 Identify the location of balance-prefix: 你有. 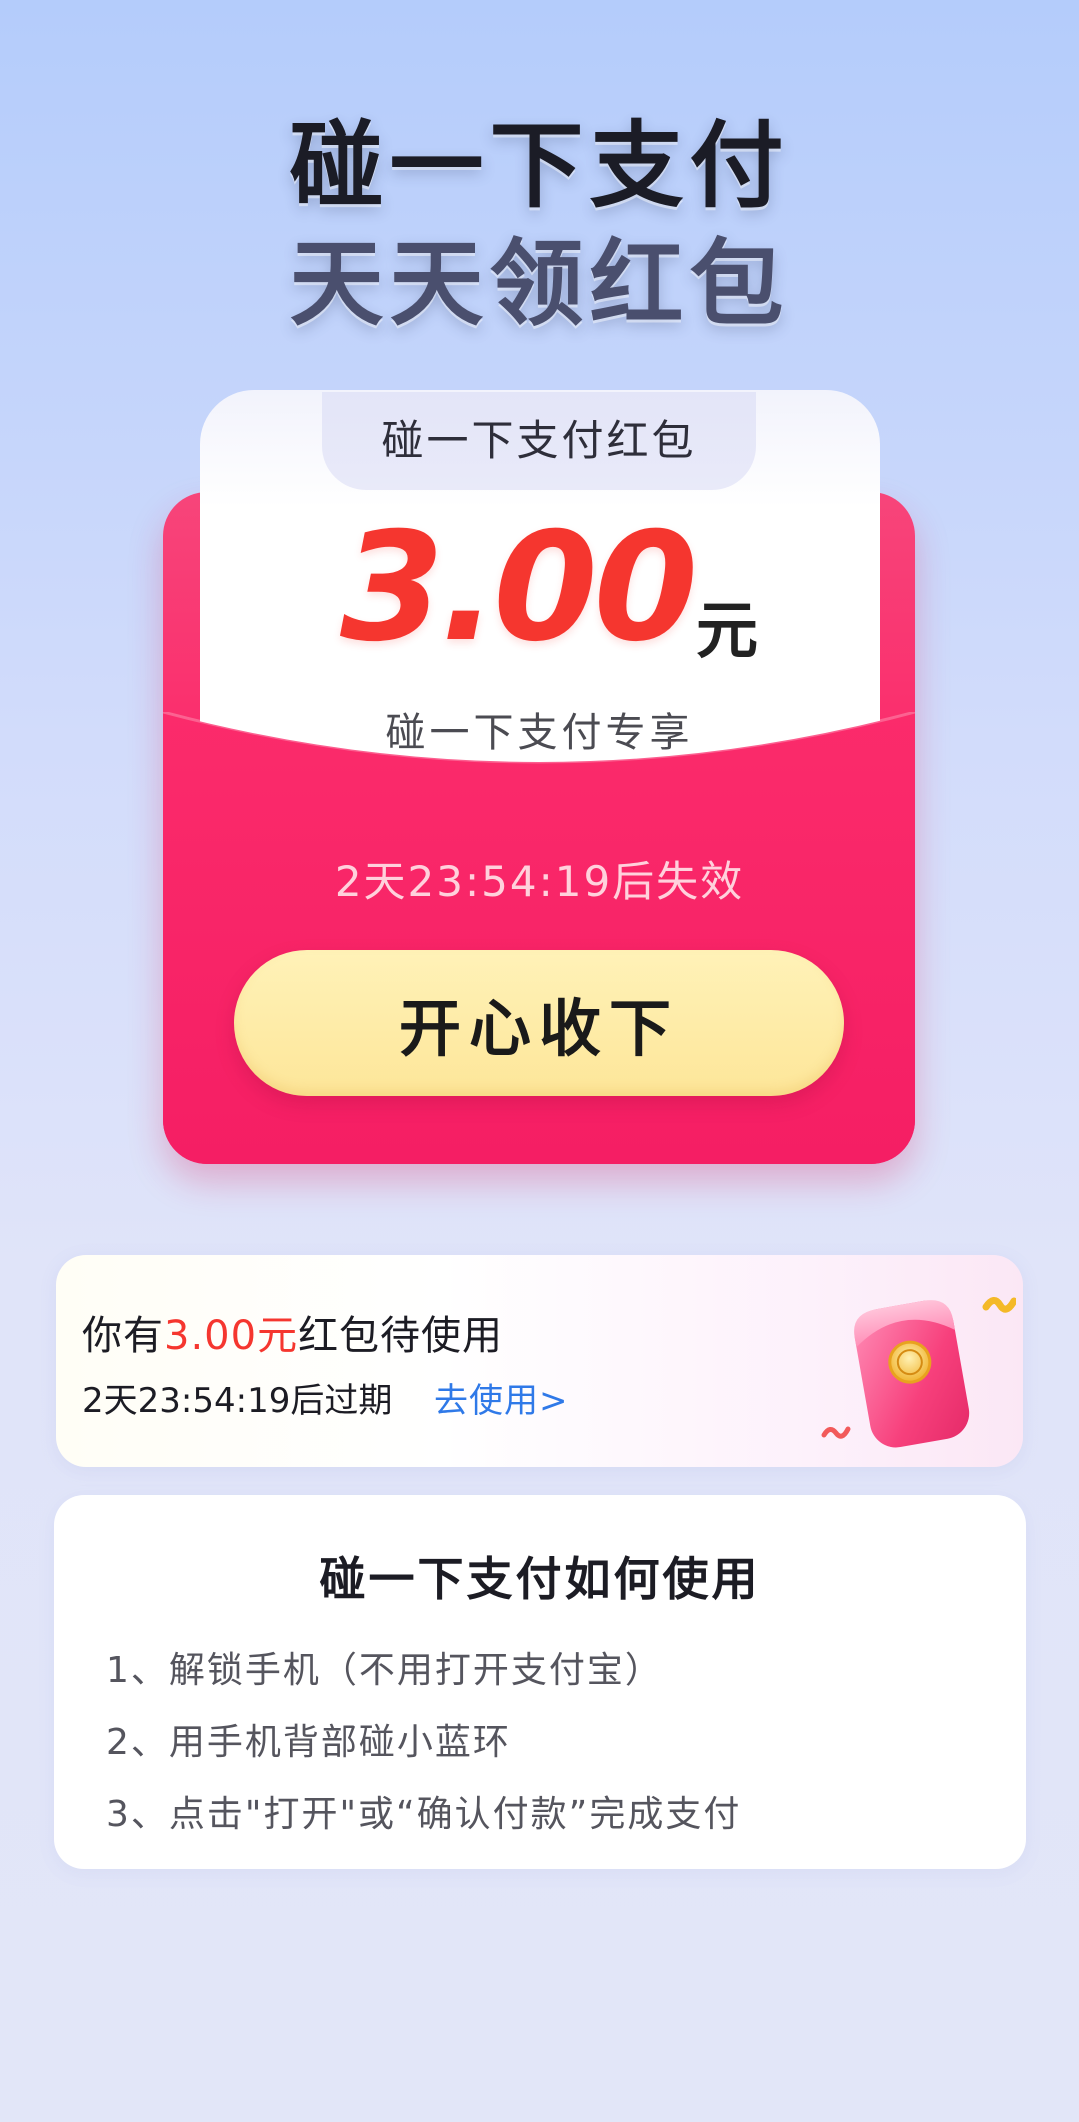
(123, 1336).